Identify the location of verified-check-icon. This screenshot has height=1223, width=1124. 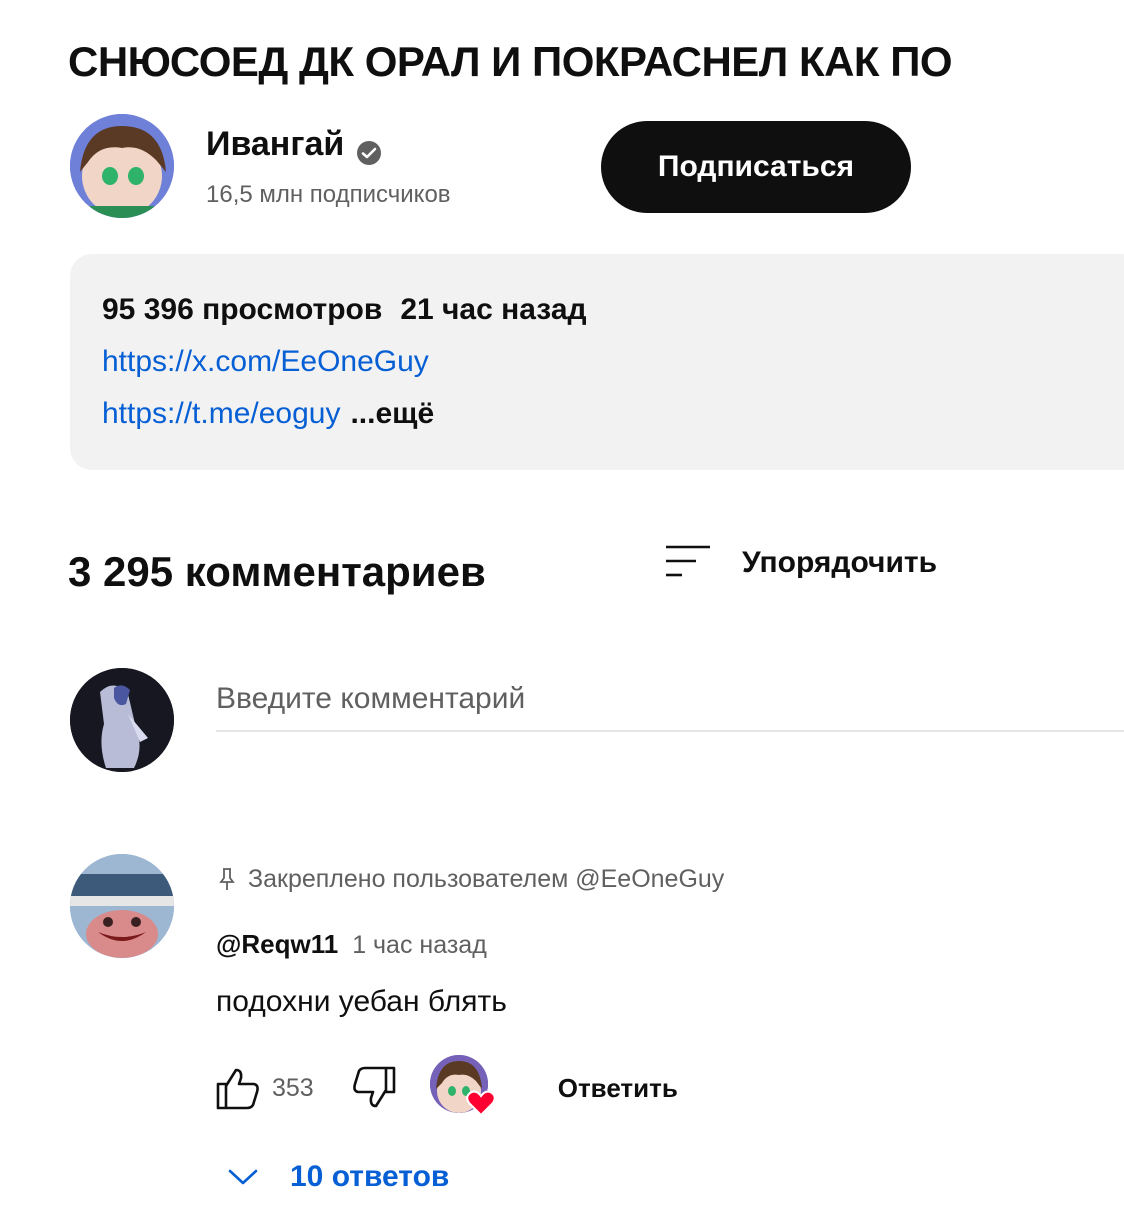
(369, 148).